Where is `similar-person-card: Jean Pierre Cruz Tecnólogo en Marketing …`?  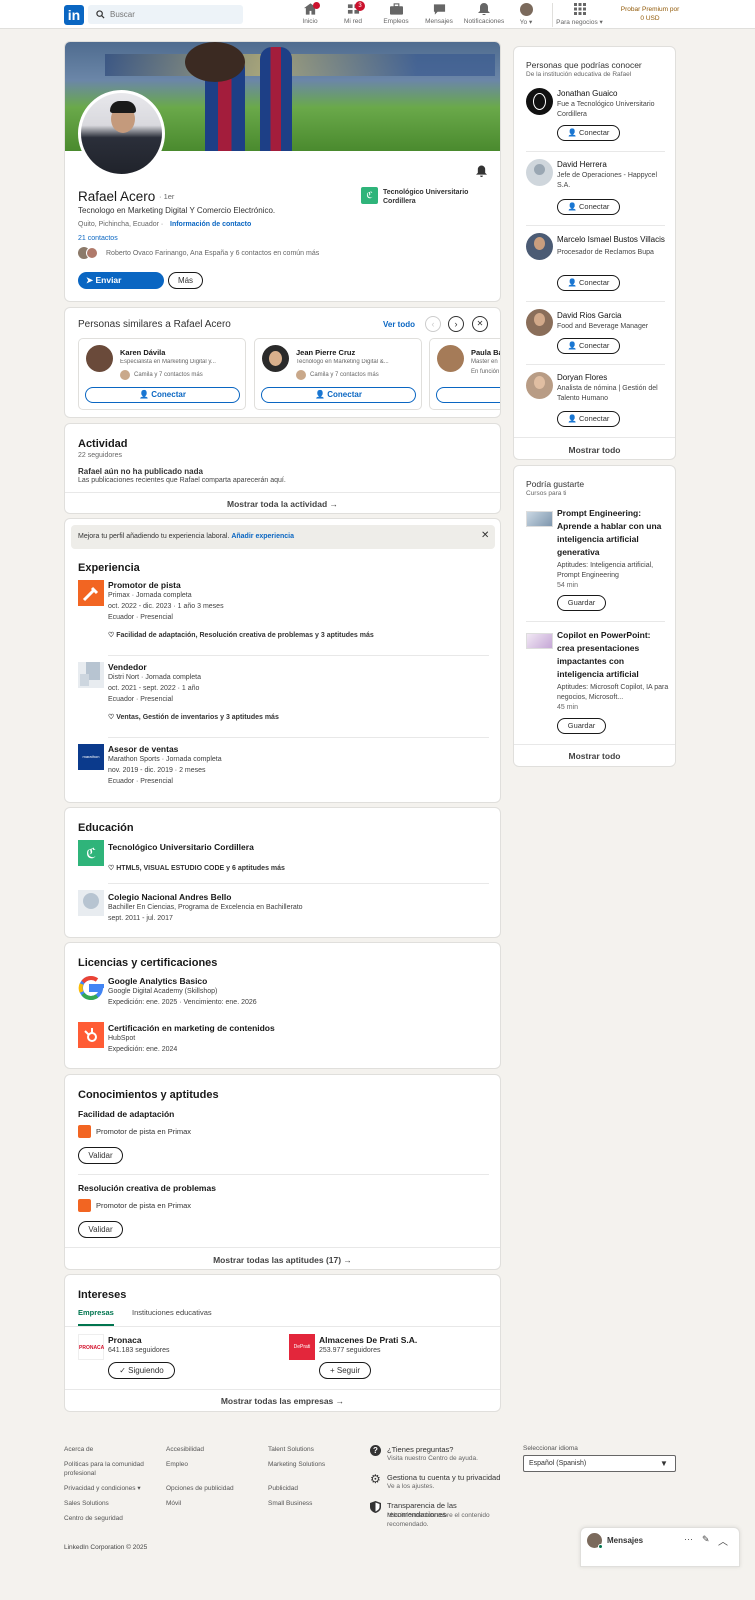 similar-person-card: Jean Pierre Cruz Tecnólogo en Marketing … is located at coordinates (338, 374).